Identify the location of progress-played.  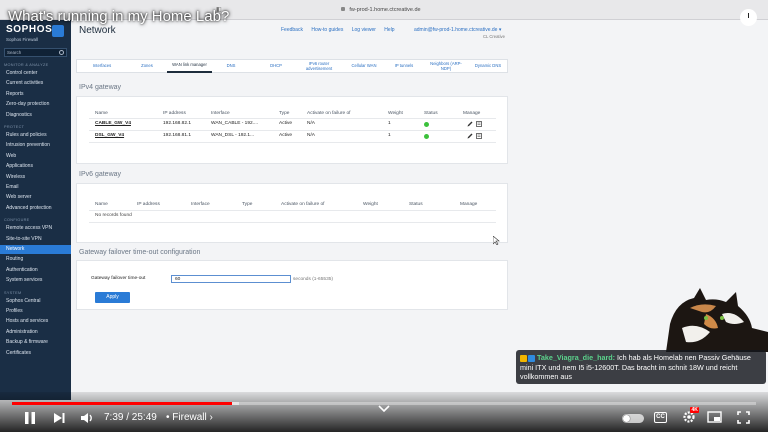
(122, 403).